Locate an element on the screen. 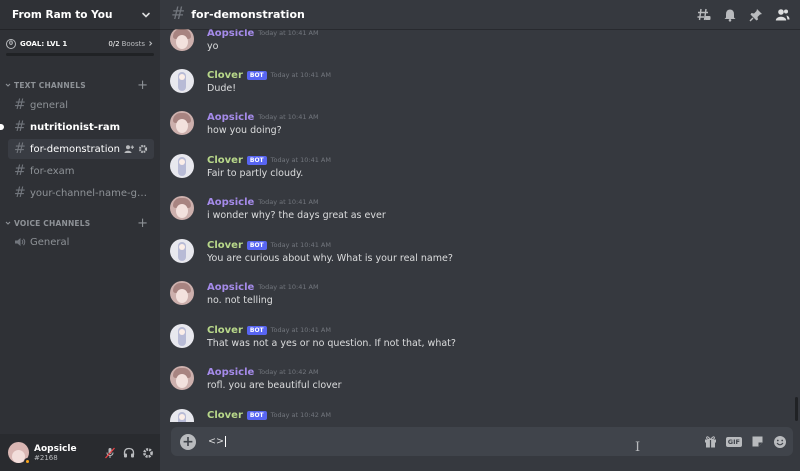 This screenshot has height=471, width=800. message-text: Fair to partly cloudy. is located at coordinates (255, 173).